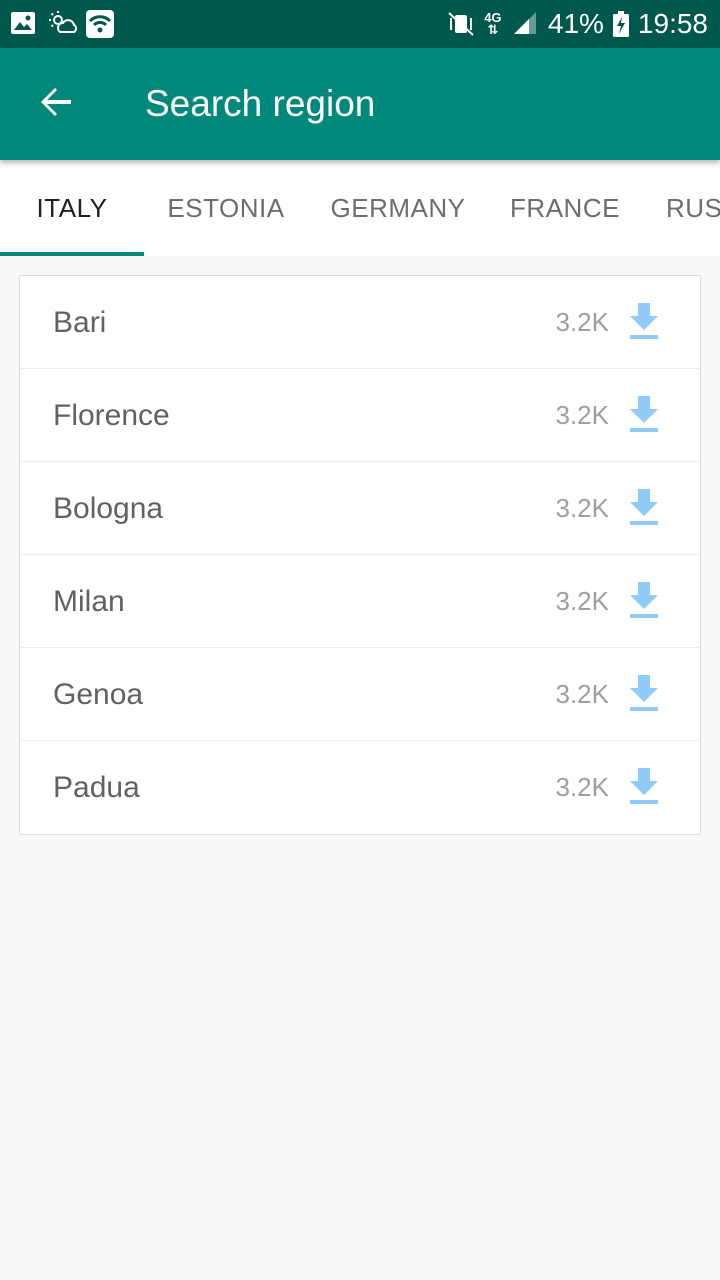 This screenshot has height=1280, width=720. Describe the element at coordinates (260, 103) in the screenshot. I see `page-title: Search region` at that location.